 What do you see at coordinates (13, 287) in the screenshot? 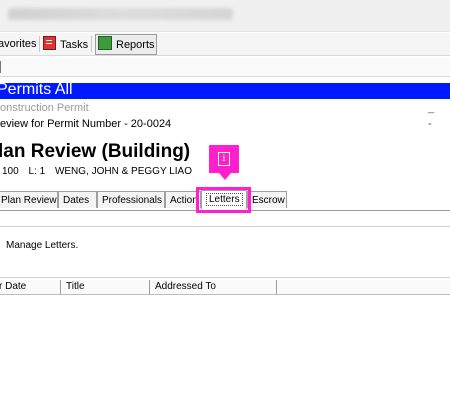
I see `column-header-date: r Date` at bounding box center [13, 287].